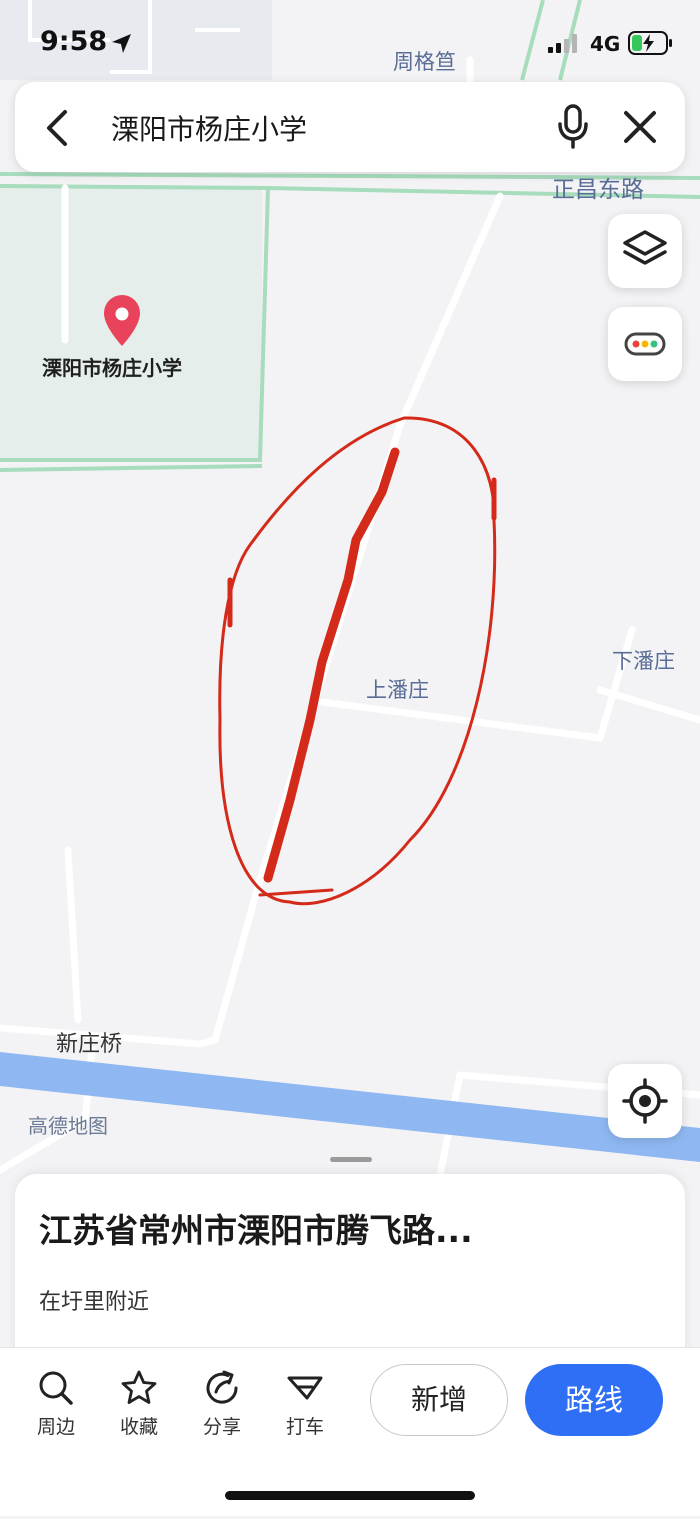 The width and height of the screenshot is (700, 1519). I want to click on locate-me-button, so click(645, 1101).